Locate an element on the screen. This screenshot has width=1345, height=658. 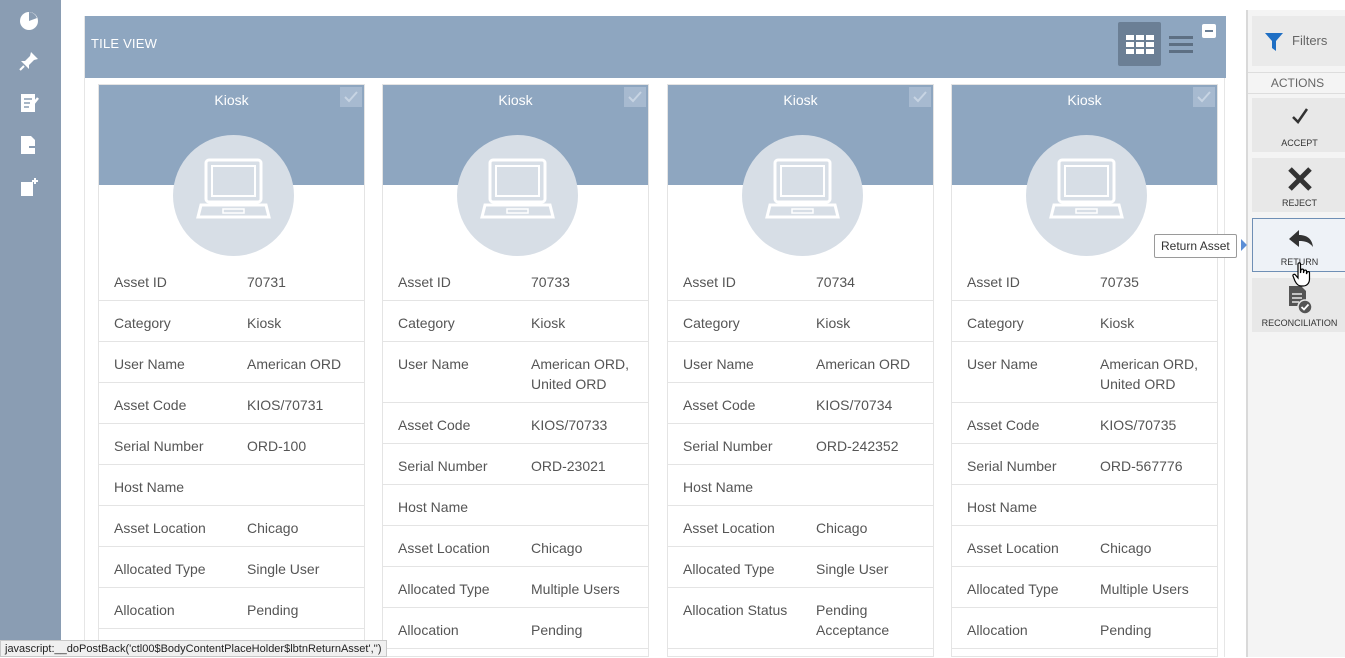
accept-button: ACCEPT is located at coordinates (1298, 125).